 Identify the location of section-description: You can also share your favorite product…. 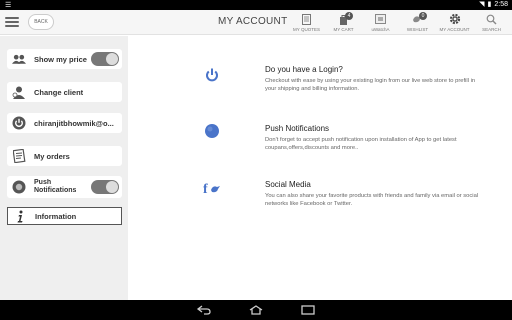
(372, 200).